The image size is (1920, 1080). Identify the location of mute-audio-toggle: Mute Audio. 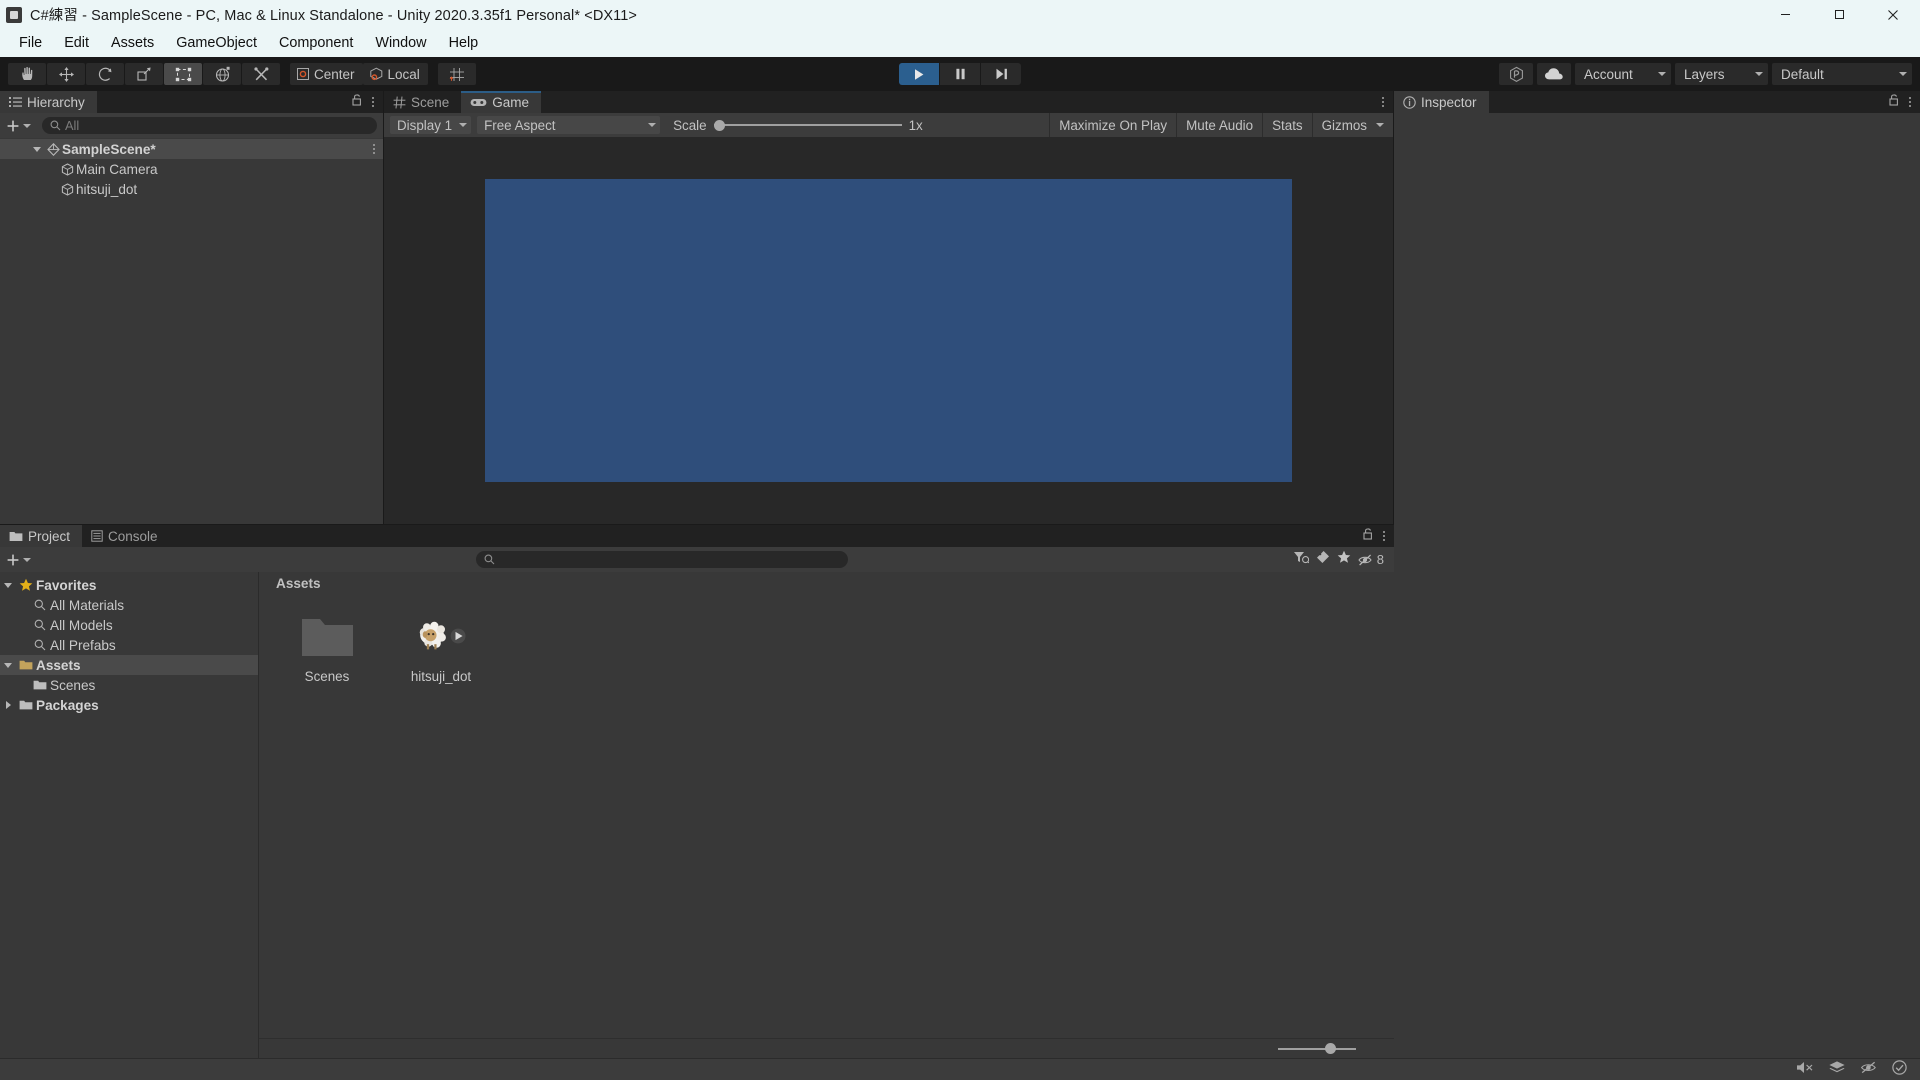
(1219, 125).